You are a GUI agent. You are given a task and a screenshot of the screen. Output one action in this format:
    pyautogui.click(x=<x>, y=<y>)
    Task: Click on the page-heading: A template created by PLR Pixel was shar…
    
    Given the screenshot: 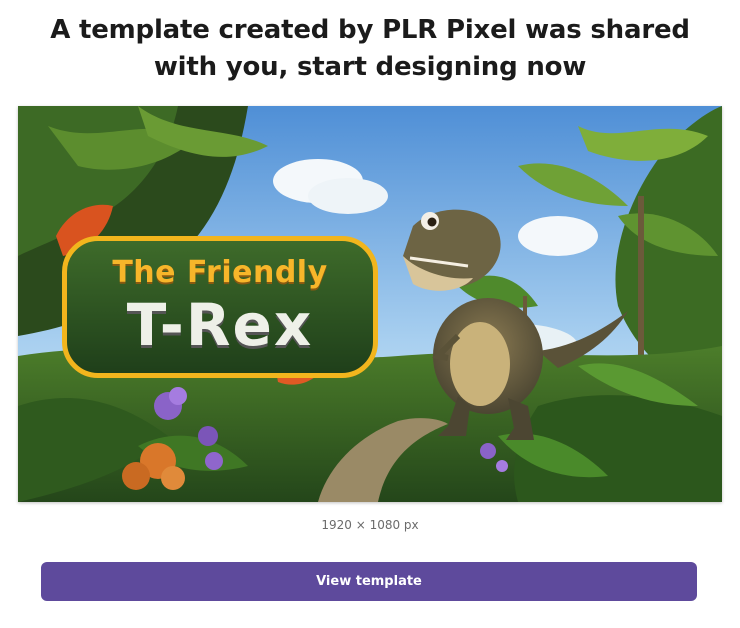 What is the action you would take?
    pyautogui.click(x=370, y=49)
    